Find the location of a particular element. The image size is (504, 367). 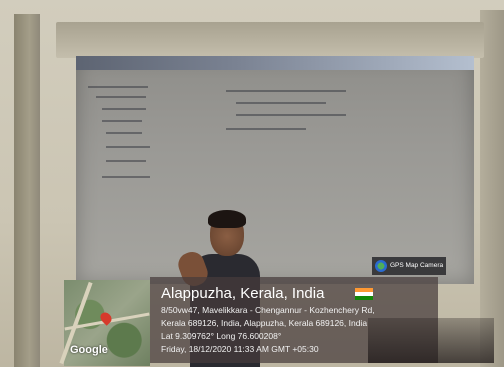

gps-map-camera-icon is located at coordinates (381, 266).